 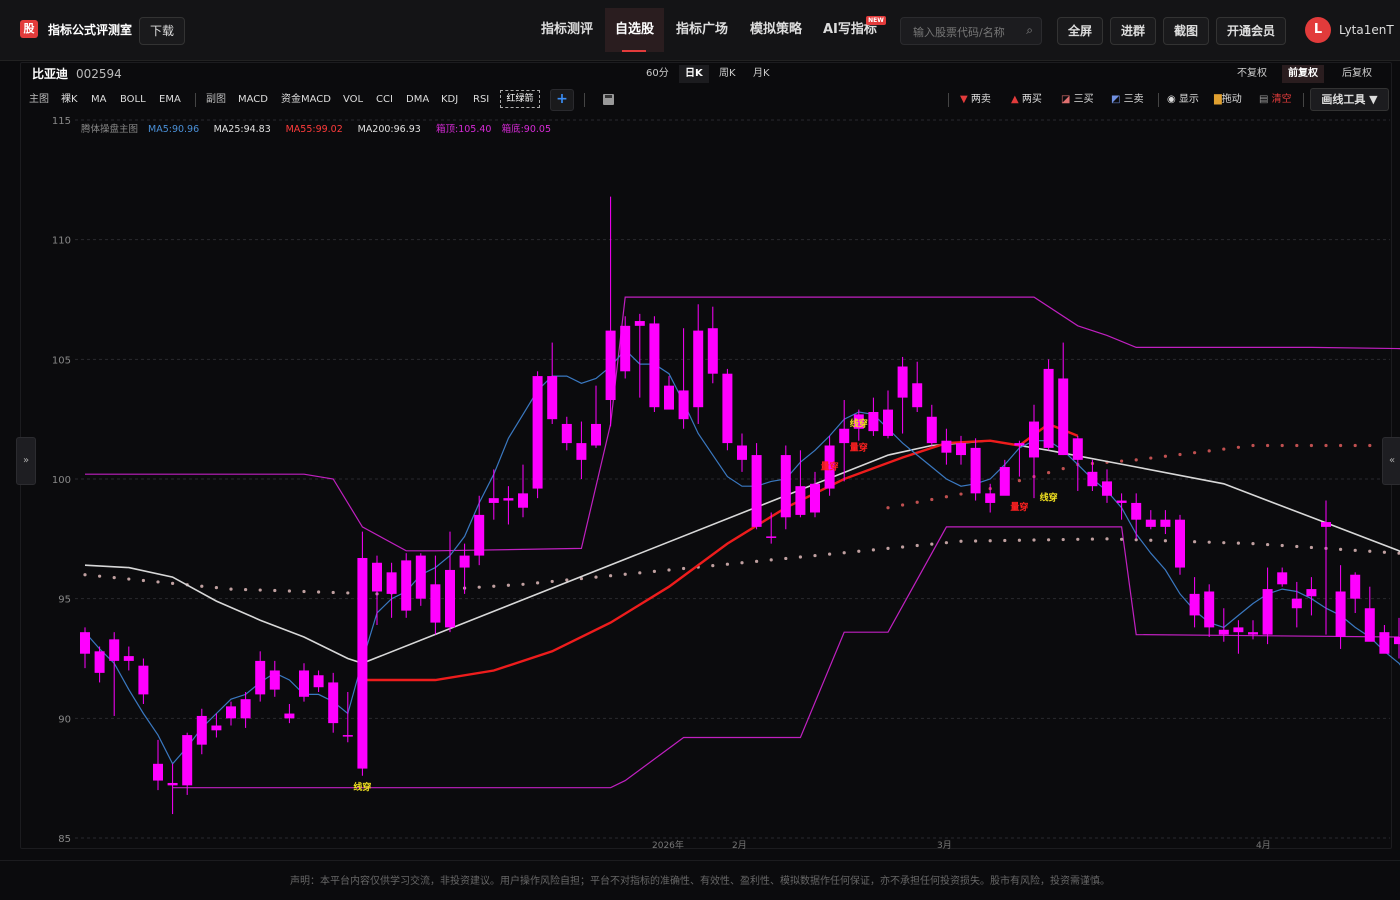 What do you see at coordinates (417, 100) in the screenshot?
I see `indicator-dma: DMA` at bounding box center [417, 100].